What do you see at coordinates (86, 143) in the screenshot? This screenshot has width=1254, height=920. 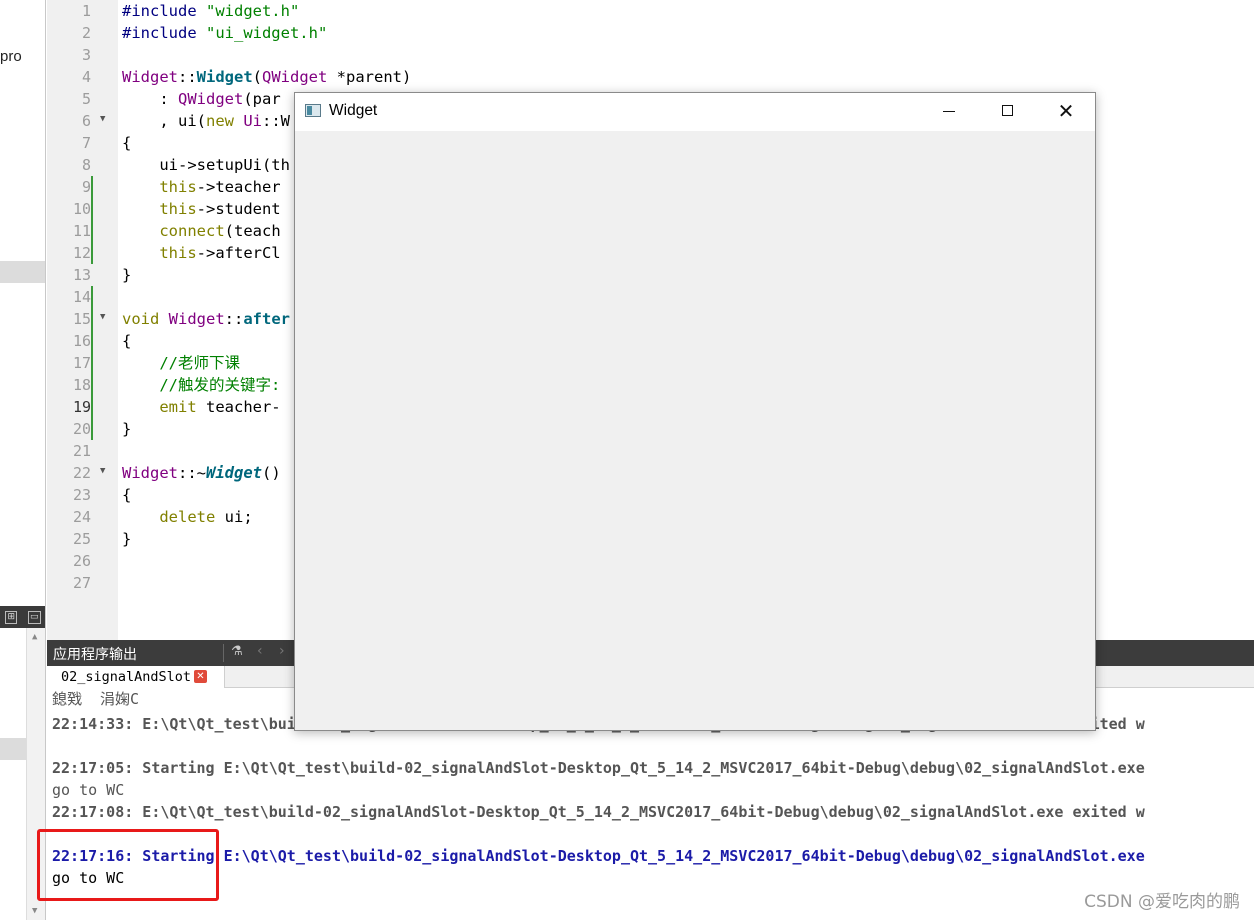 I see `line-number: 7` at bounding box center [86, 143].